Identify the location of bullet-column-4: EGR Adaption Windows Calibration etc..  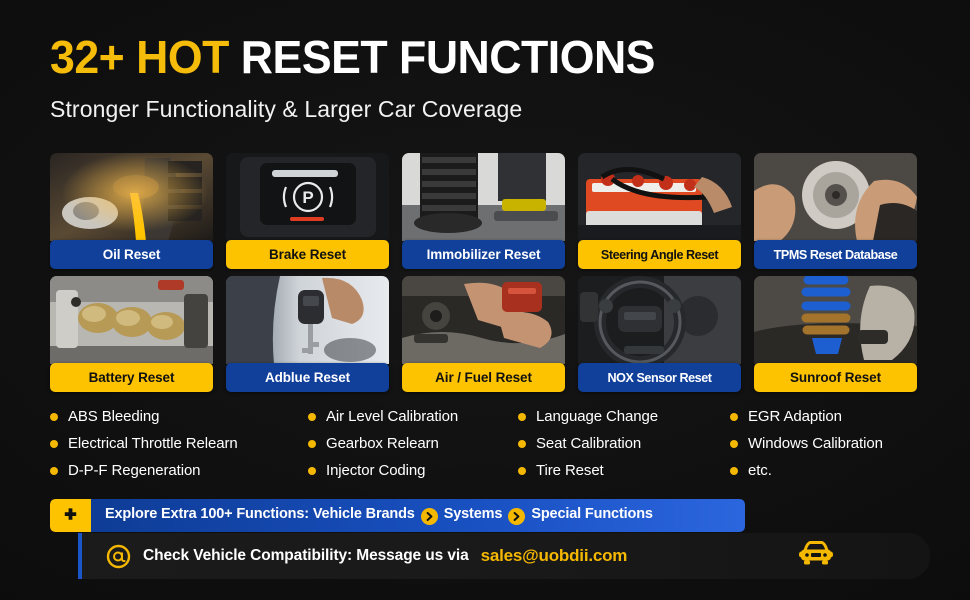
(830, 443).